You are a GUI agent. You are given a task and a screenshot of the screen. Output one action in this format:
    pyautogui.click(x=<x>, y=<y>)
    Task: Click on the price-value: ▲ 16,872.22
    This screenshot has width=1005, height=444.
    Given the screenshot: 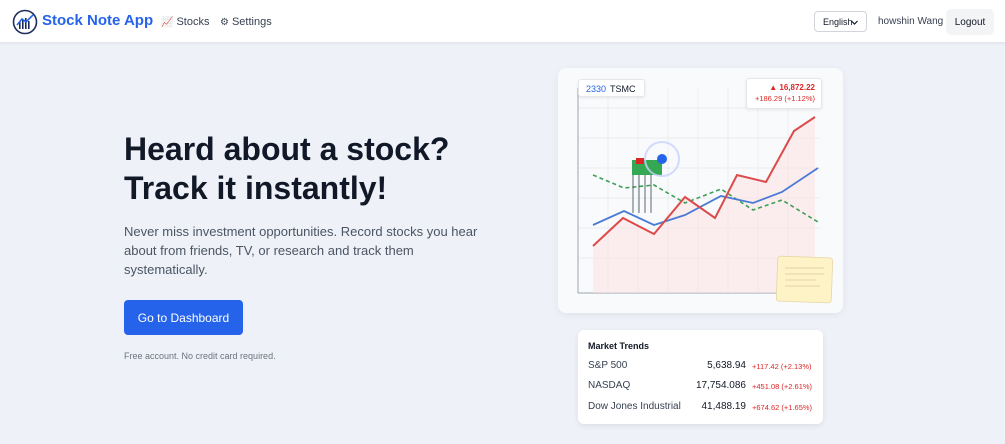 What is the action you would take?
    pyautogui.click(x=792, y=87)
    